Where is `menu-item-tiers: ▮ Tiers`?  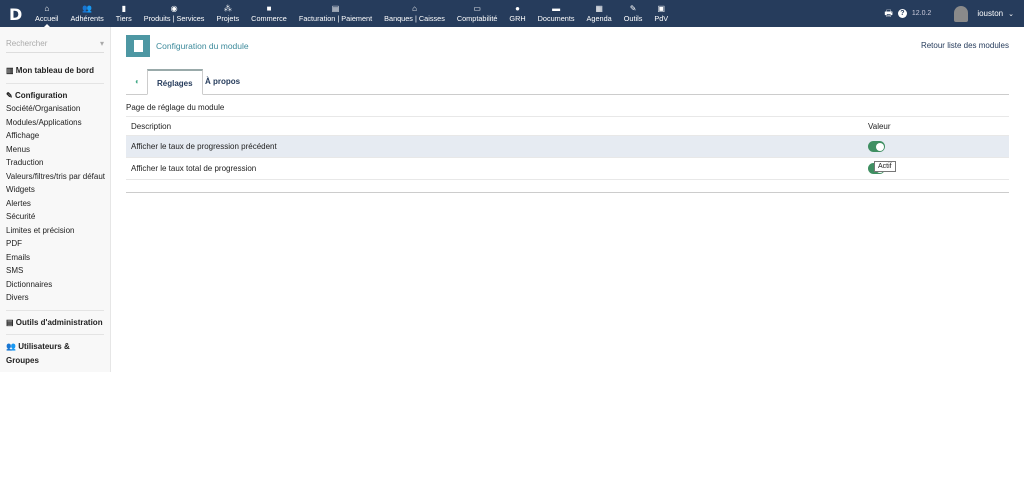 menu-item-tiers: ▮ Tiers is located at coordinates (124, 13).